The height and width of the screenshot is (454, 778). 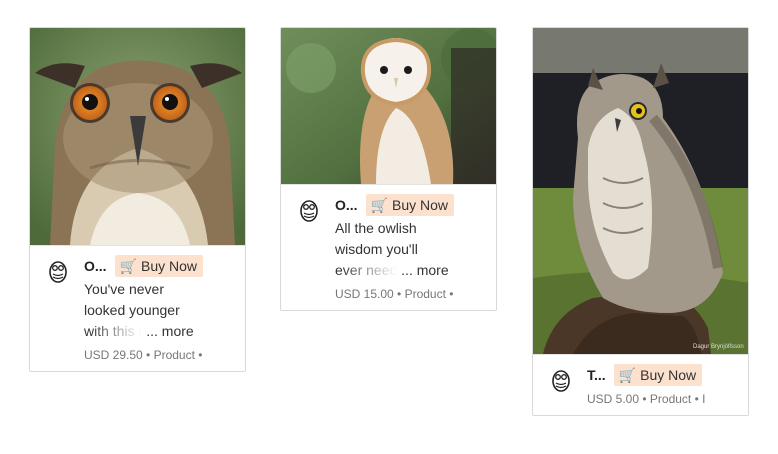 What do you see at coordinates (143, 355) in the screenshot?
I see `product-meta: USD 29.50 • Product •` at bounding box center [143, 355].